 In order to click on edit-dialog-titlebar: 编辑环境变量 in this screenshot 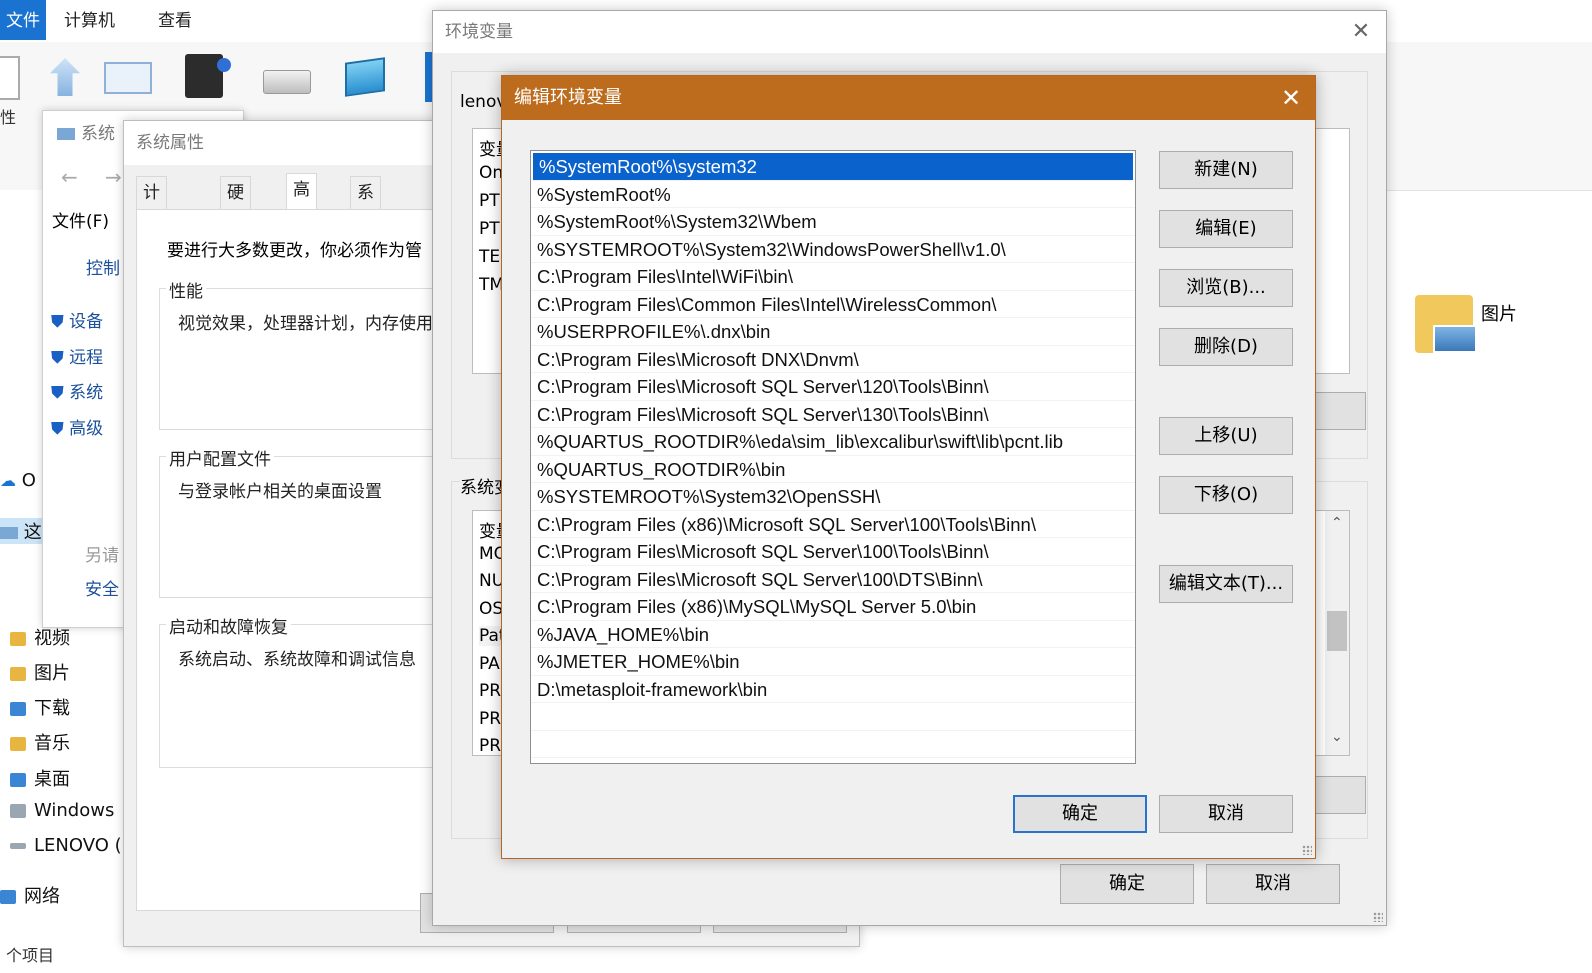, I will do `click(908, 98)`.